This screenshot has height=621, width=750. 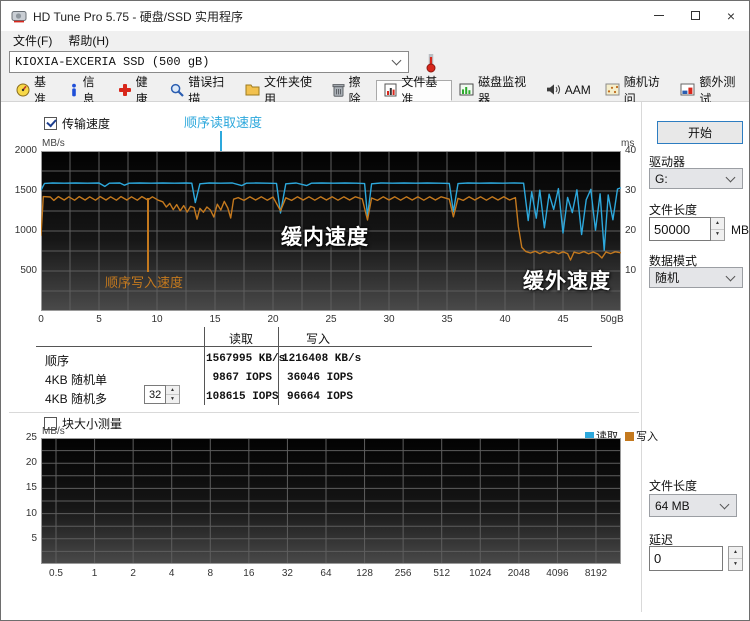 What do you see at coordinates (596, 573) in the screenshot?
I see `axis-tick-label: 8192` at bounding box center [596, 573].